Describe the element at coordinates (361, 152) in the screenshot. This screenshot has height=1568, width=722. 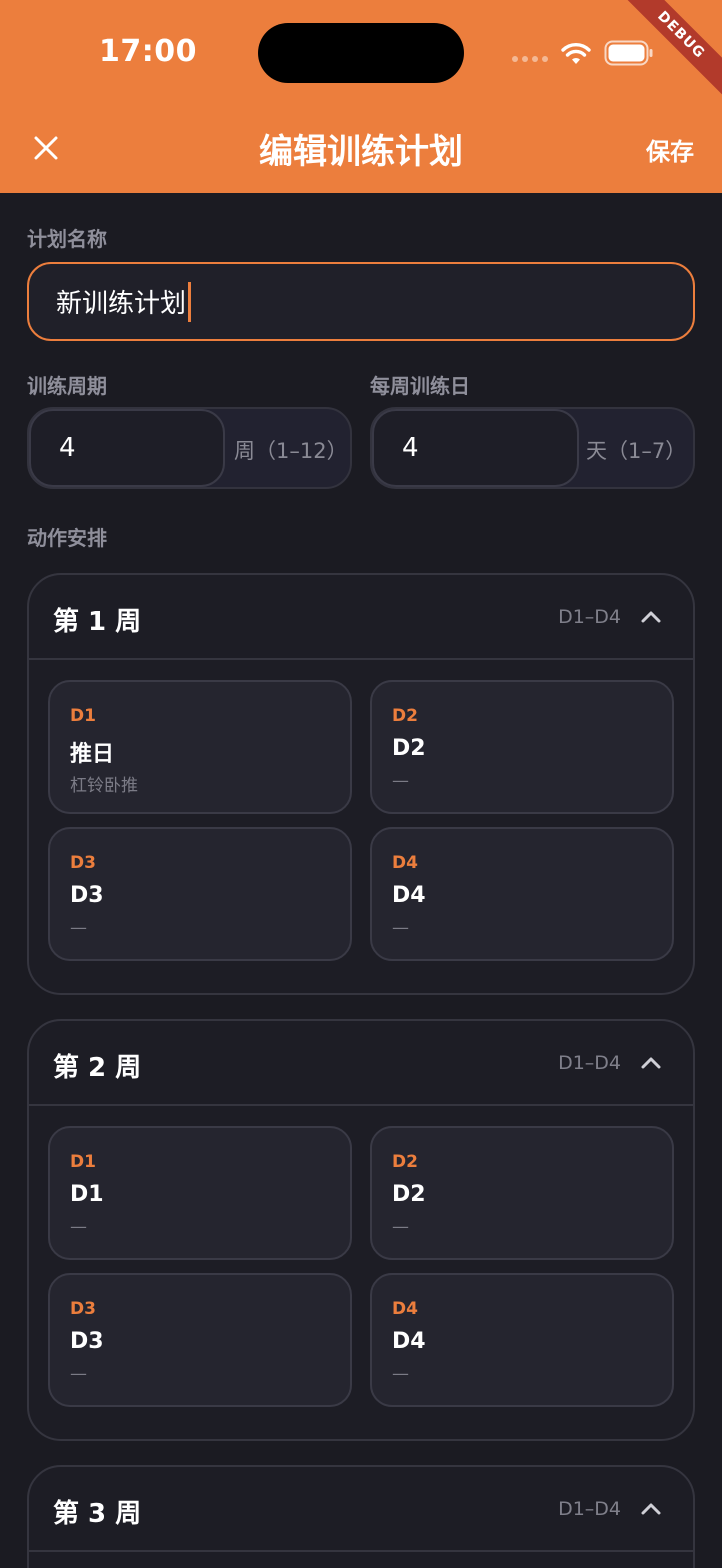
I see `page-title: 编辑训练计划` at that location.